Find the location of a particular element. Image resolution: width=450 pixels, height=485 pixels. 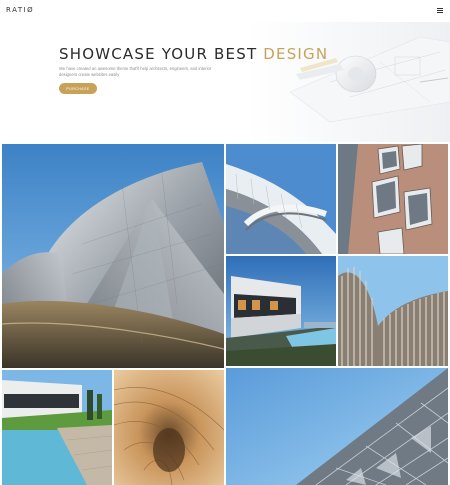

top-navigation-bar: RATIØ is located at coordinates (225, 11).